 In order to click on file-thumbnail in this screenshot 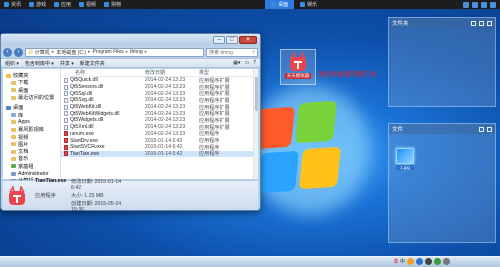, I will do `click(405, 156)`.